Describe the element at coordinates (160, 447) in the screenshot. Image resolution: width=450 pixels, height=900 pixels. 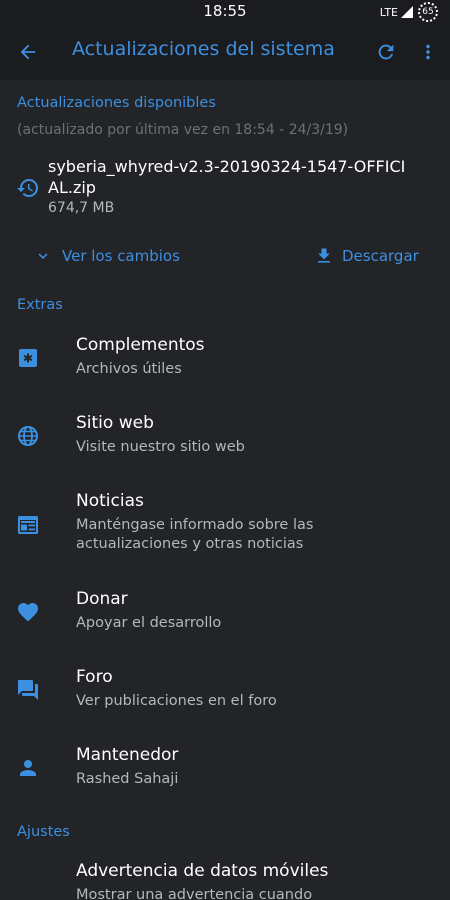
I see `pref-summary: Visite nuestro sitio web` at that location.